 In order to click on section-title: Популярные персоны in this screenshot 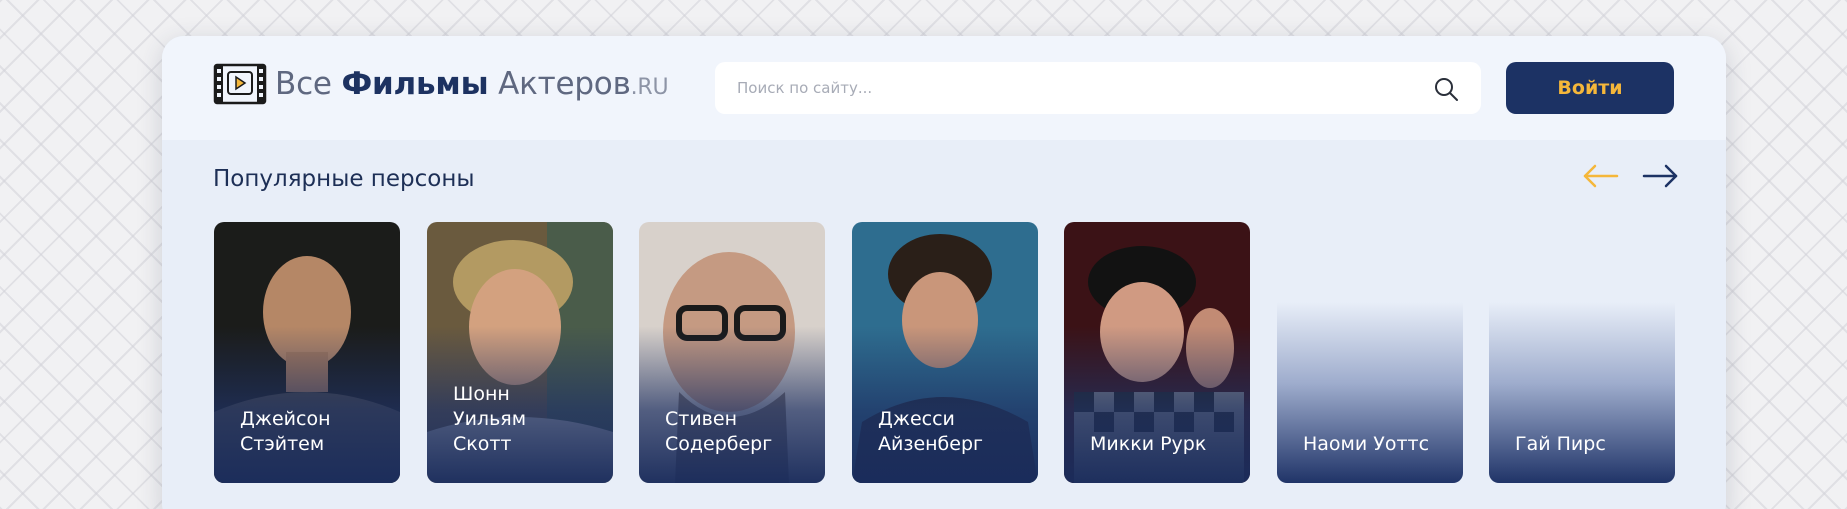, I will do `click(344, 179)`.